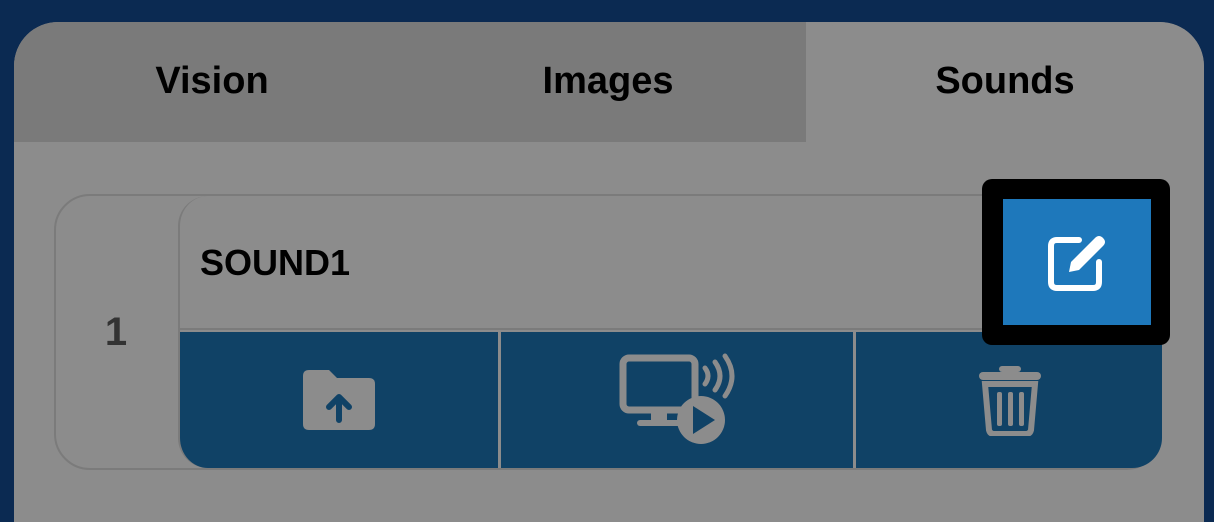 The image size is (1214, 522). I want to click on play-sound-button, so click(677, 400).